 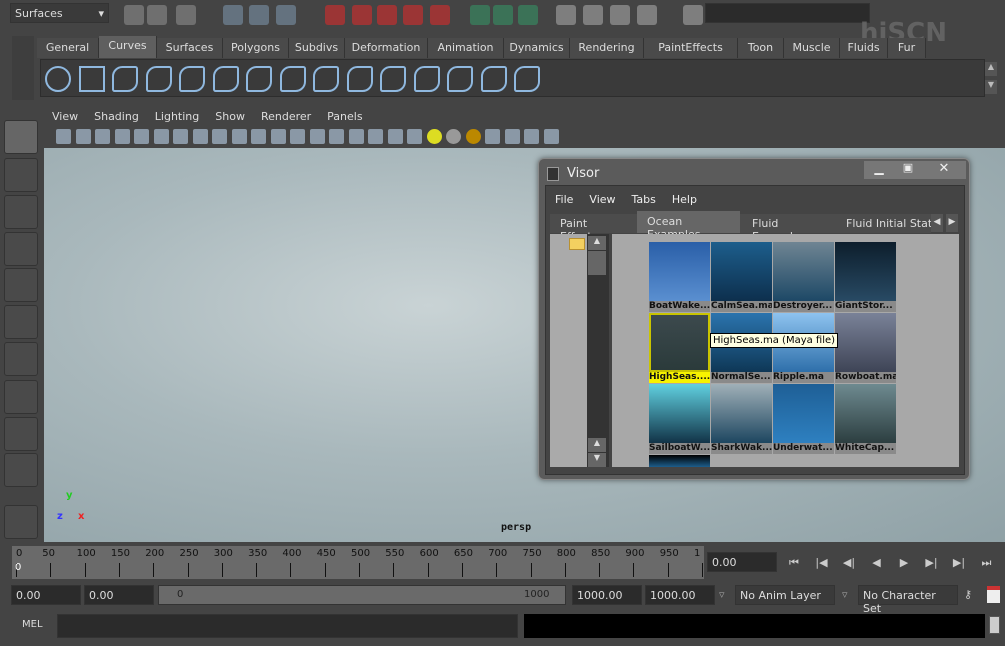 What do you see at coordinates (58, 79) in the screenshot?
I see `circle-icon` at bounding box center [58, 79].